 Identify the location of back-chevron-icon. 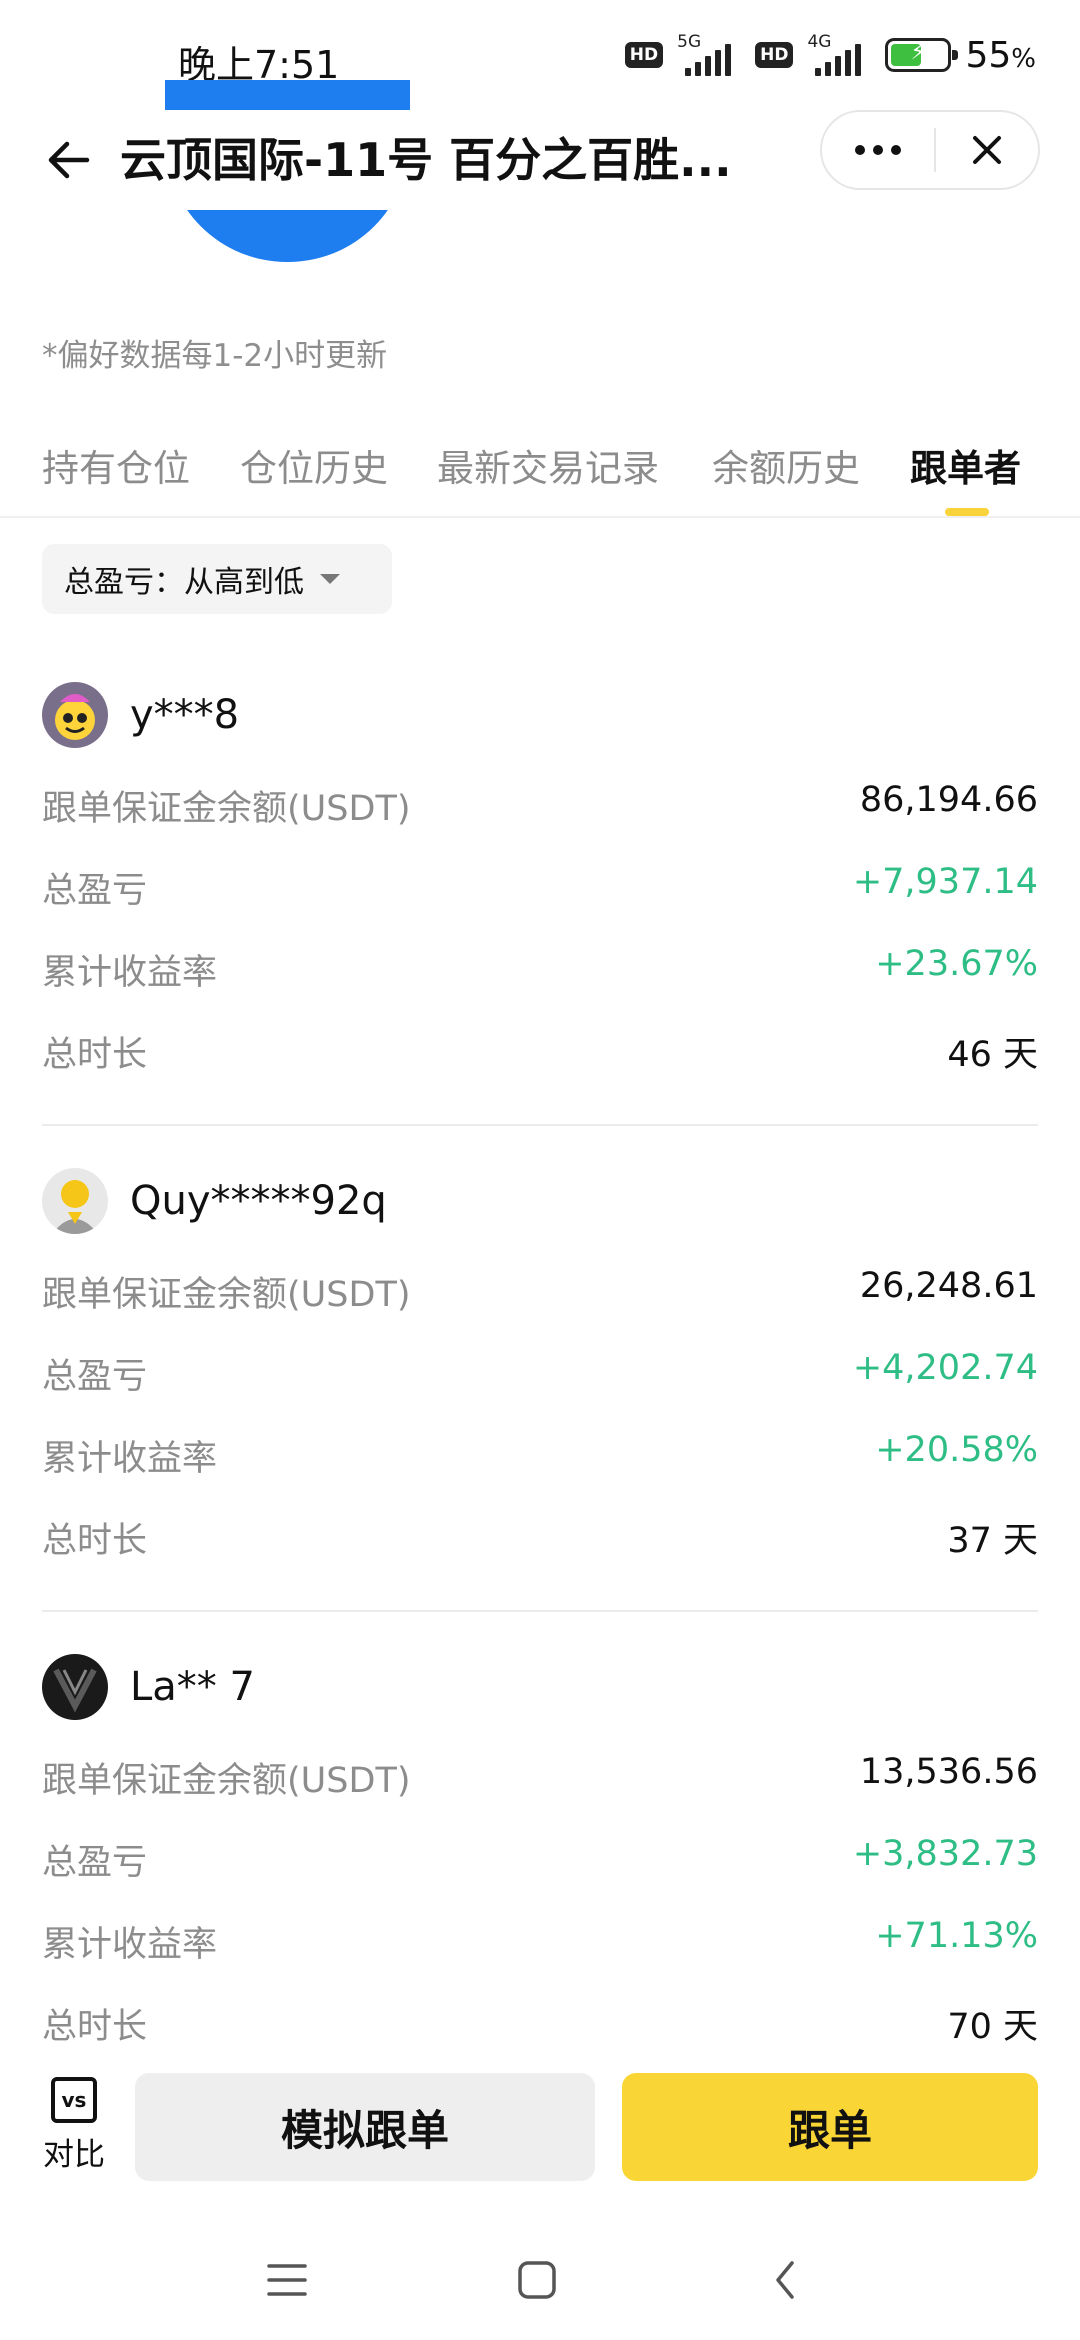
(785, 2280).